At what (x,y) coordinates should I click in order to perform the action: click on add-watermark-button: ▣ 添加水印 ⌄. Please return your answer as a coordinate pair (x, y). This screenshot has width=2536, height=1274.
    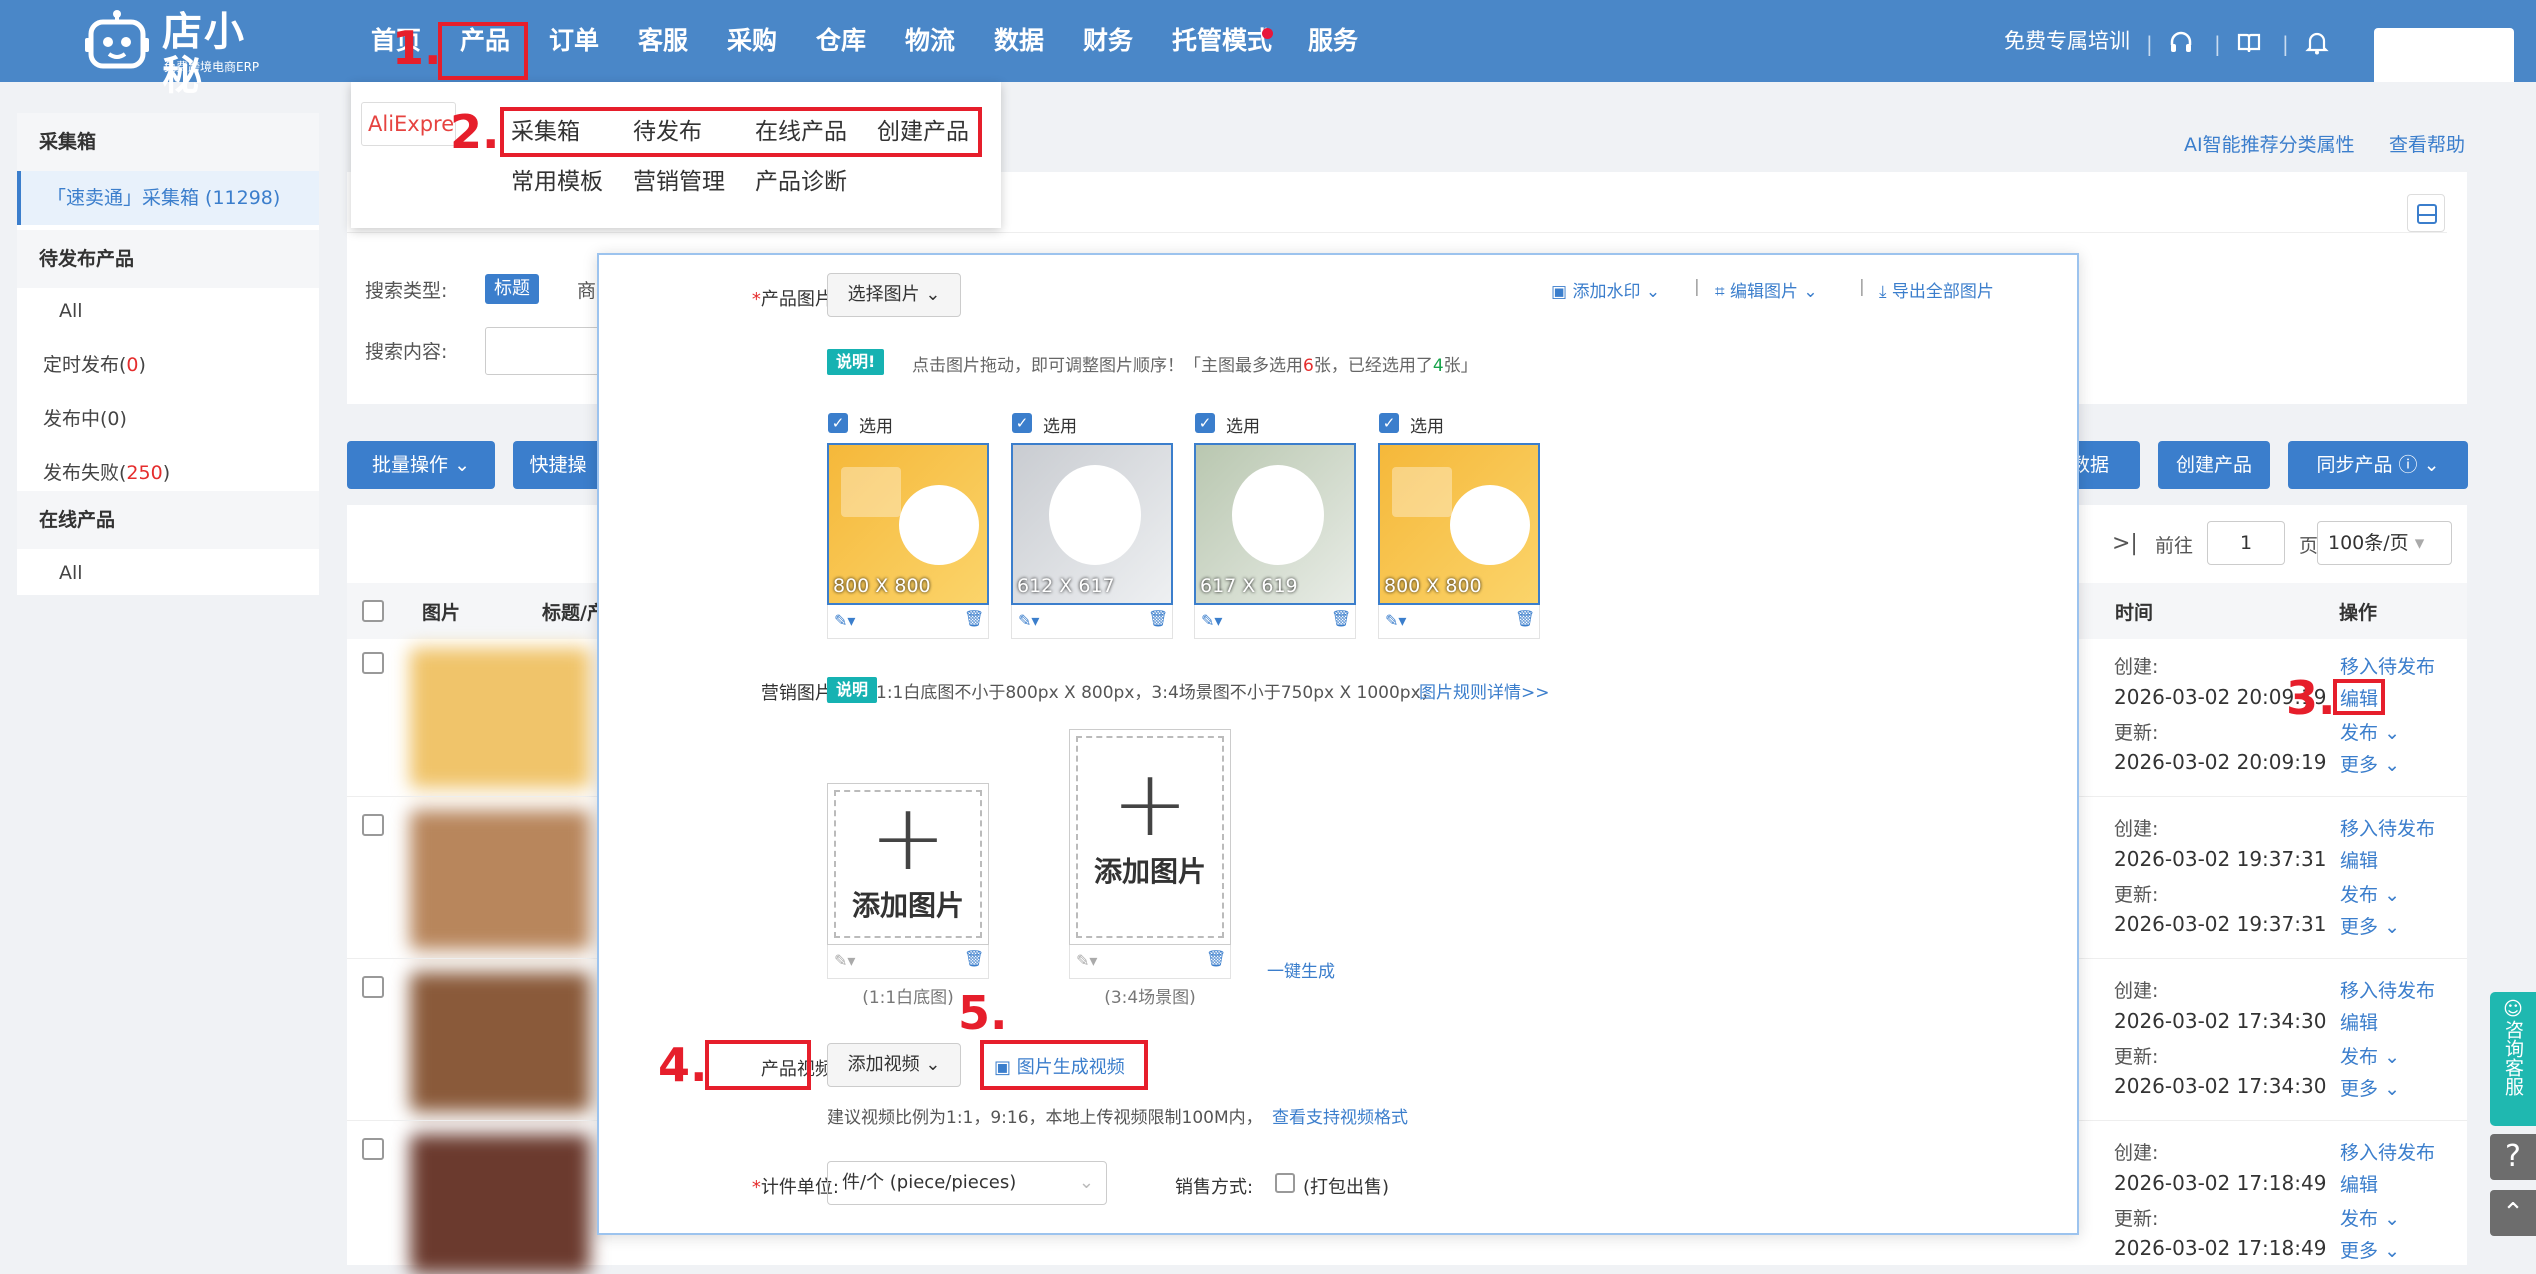
    Looking at the image, I should click on (1605, 289).